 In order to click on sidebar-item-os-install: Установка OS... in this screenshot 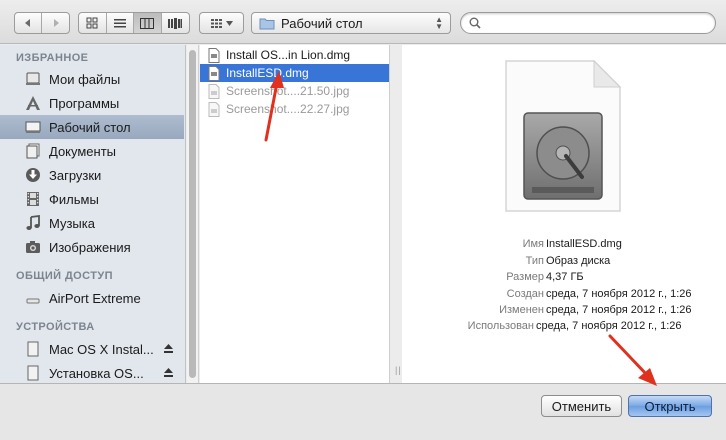, I will do `click(92, 373)`.